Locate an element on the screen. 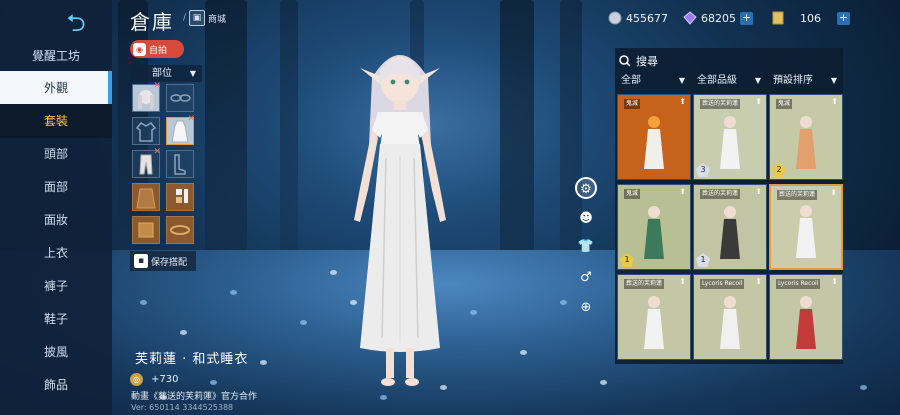 This screenshot has width=900, height=415. item-card: 鬼滅 ⬆ 2 is located at coordinates (806, 137).